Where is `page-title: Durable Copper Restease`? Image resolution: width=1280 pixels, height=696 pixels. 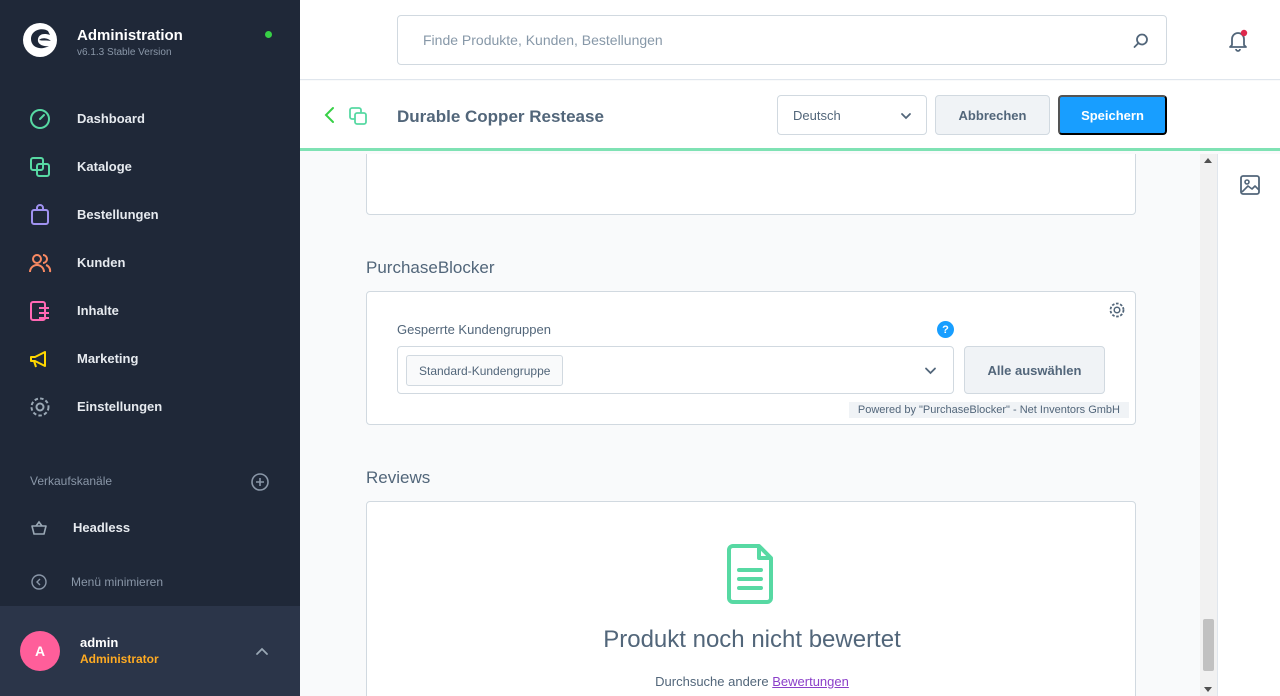
page-title: Durable Copper Restease is located at coordinates (500, 116).